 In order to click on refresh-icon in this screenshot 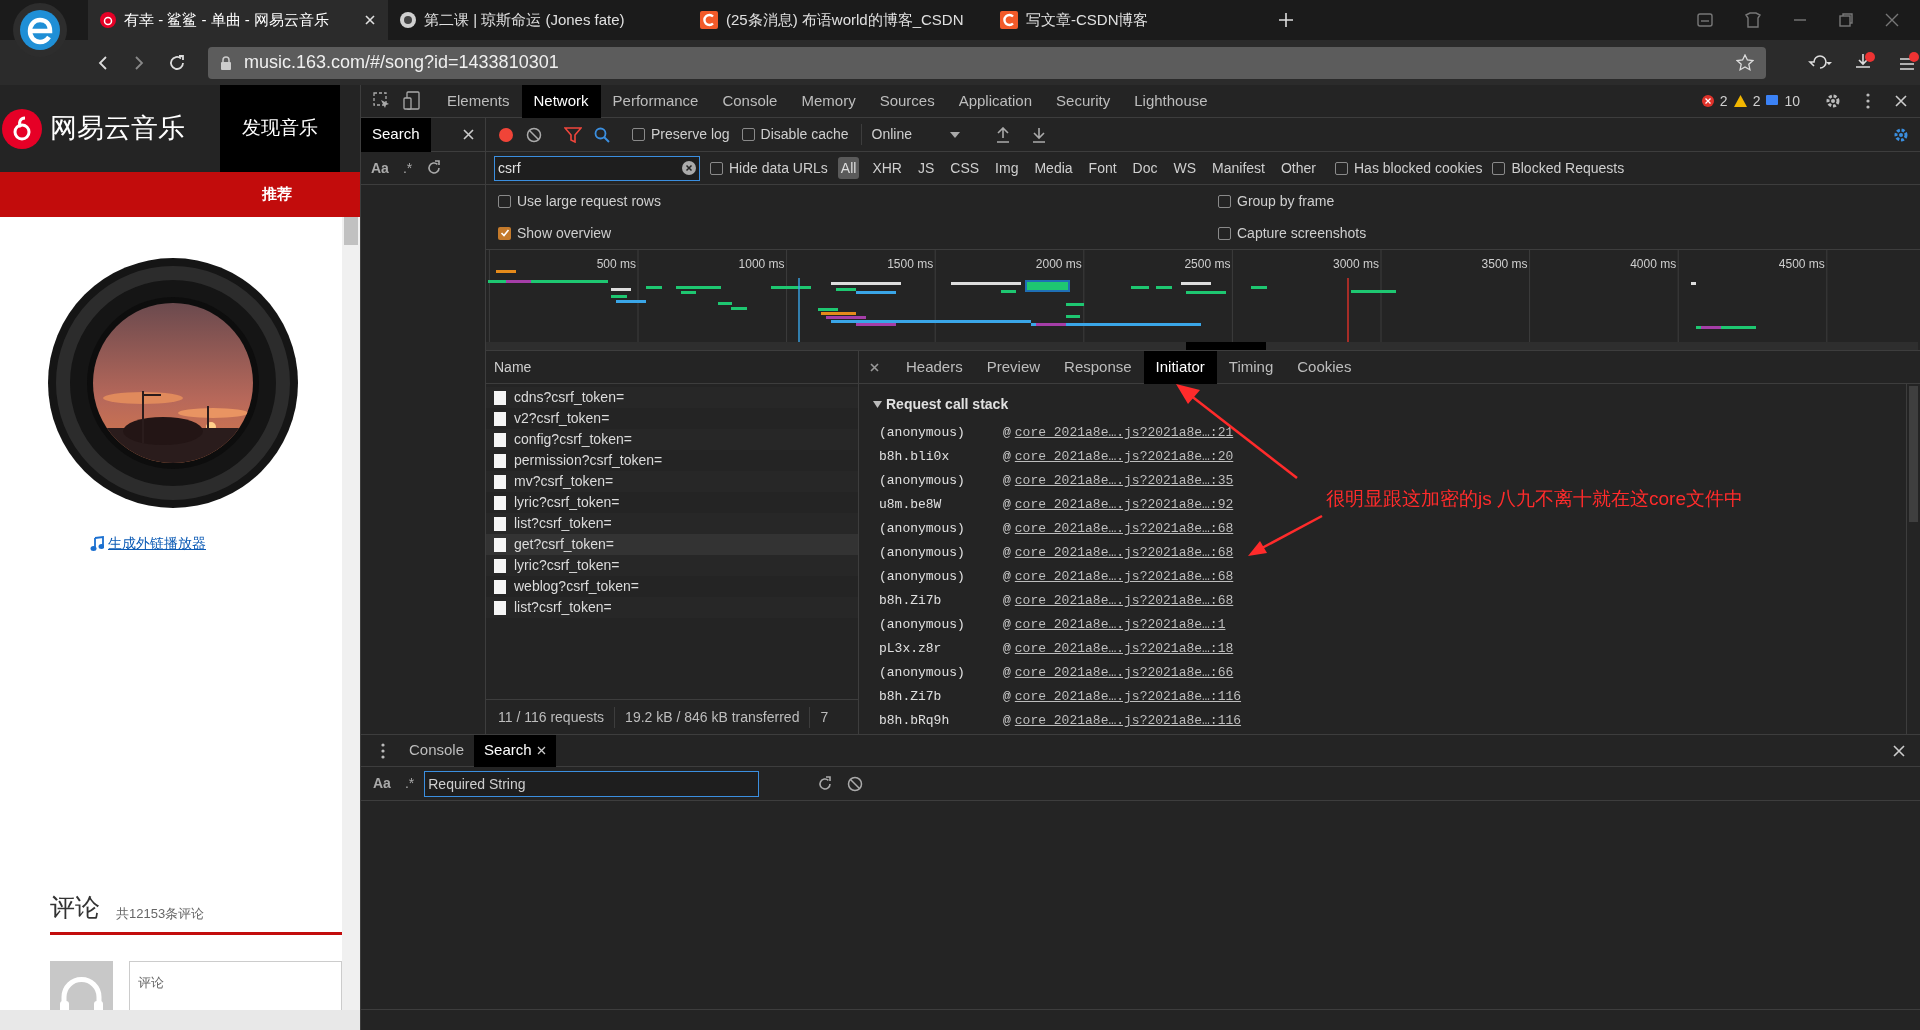, I will do `click(434, 168)`.